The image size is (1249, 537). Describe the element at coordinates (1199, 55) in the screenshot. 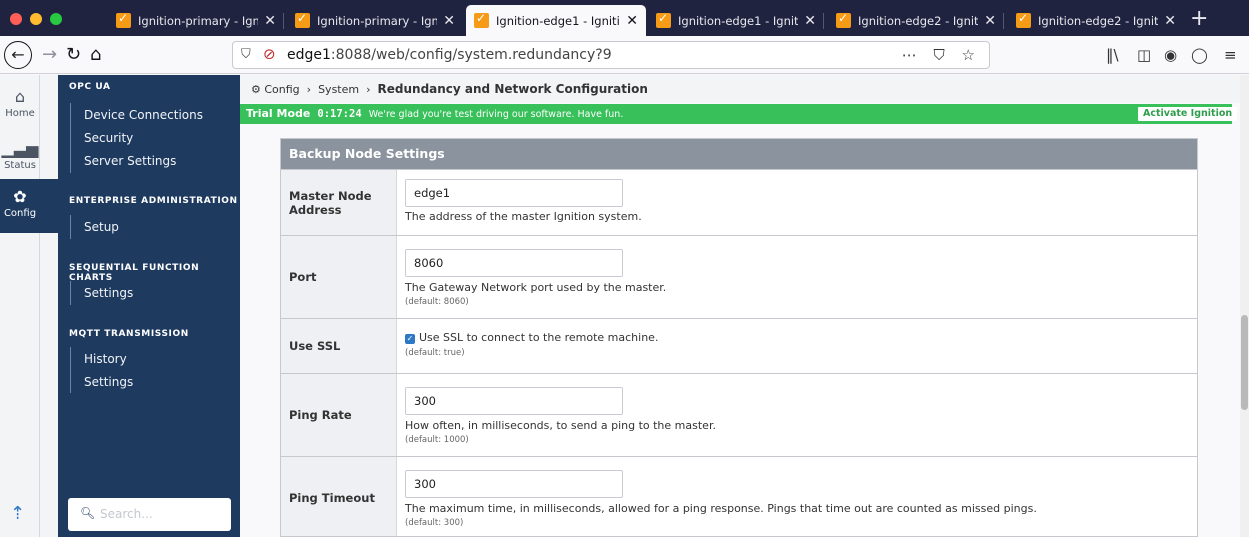

I see `extension-icon: ◯` at that location.